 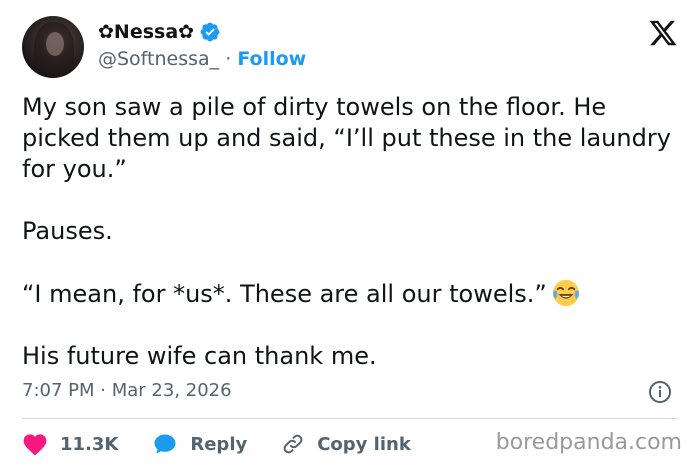 I want to click on tweet-paragraph: Pauses., so click(x=67, y=231).